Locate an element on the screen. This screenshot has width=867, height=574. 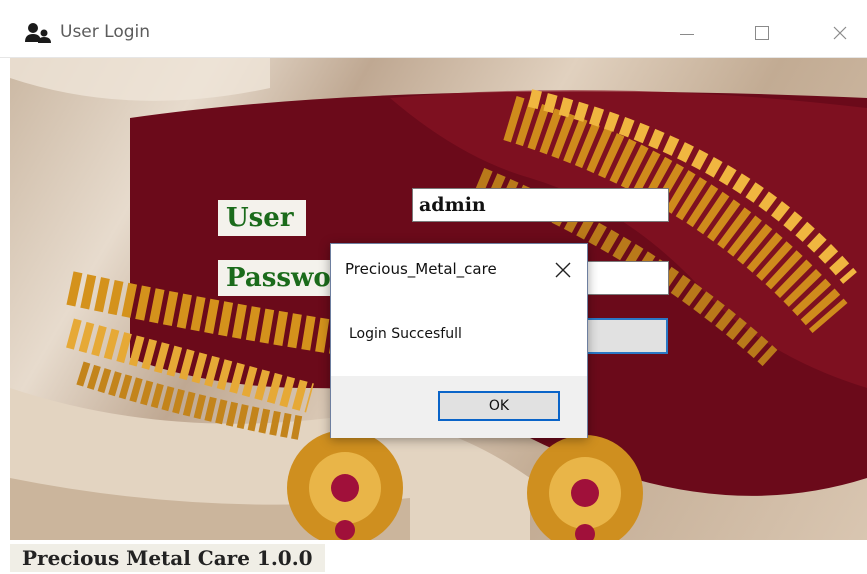
dialog-footer: OK is located at coordinates (459, 407).